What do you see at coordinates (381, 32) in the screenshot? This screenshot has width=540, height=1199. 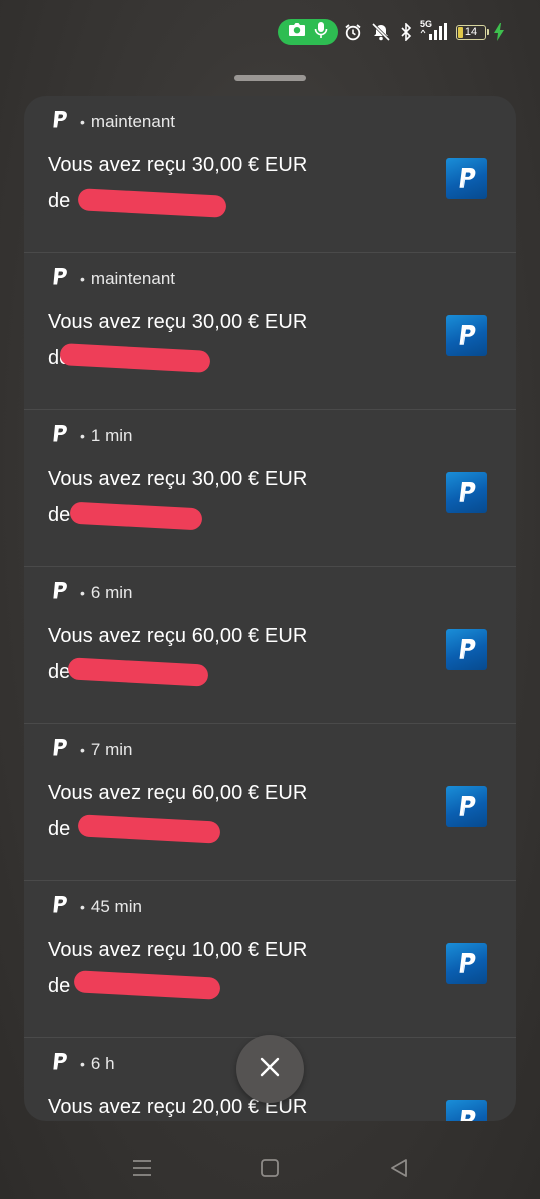 I see `silent-icon` at bounding box center [381, 32].